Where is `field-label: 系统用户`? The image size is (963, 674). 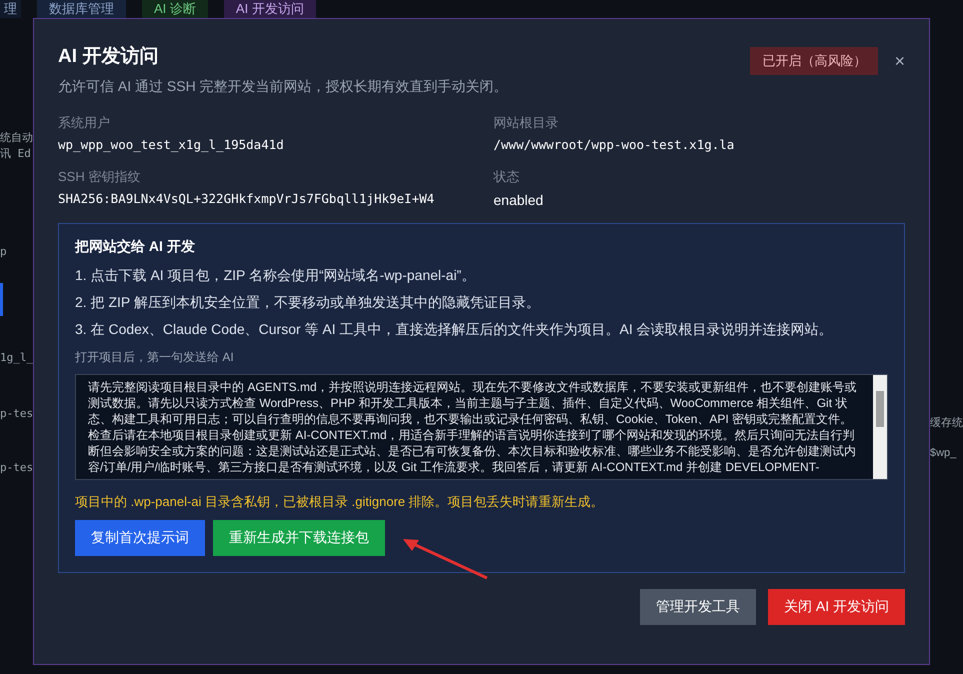
field-label: 系统用户 is located at coordinates (84, 123).